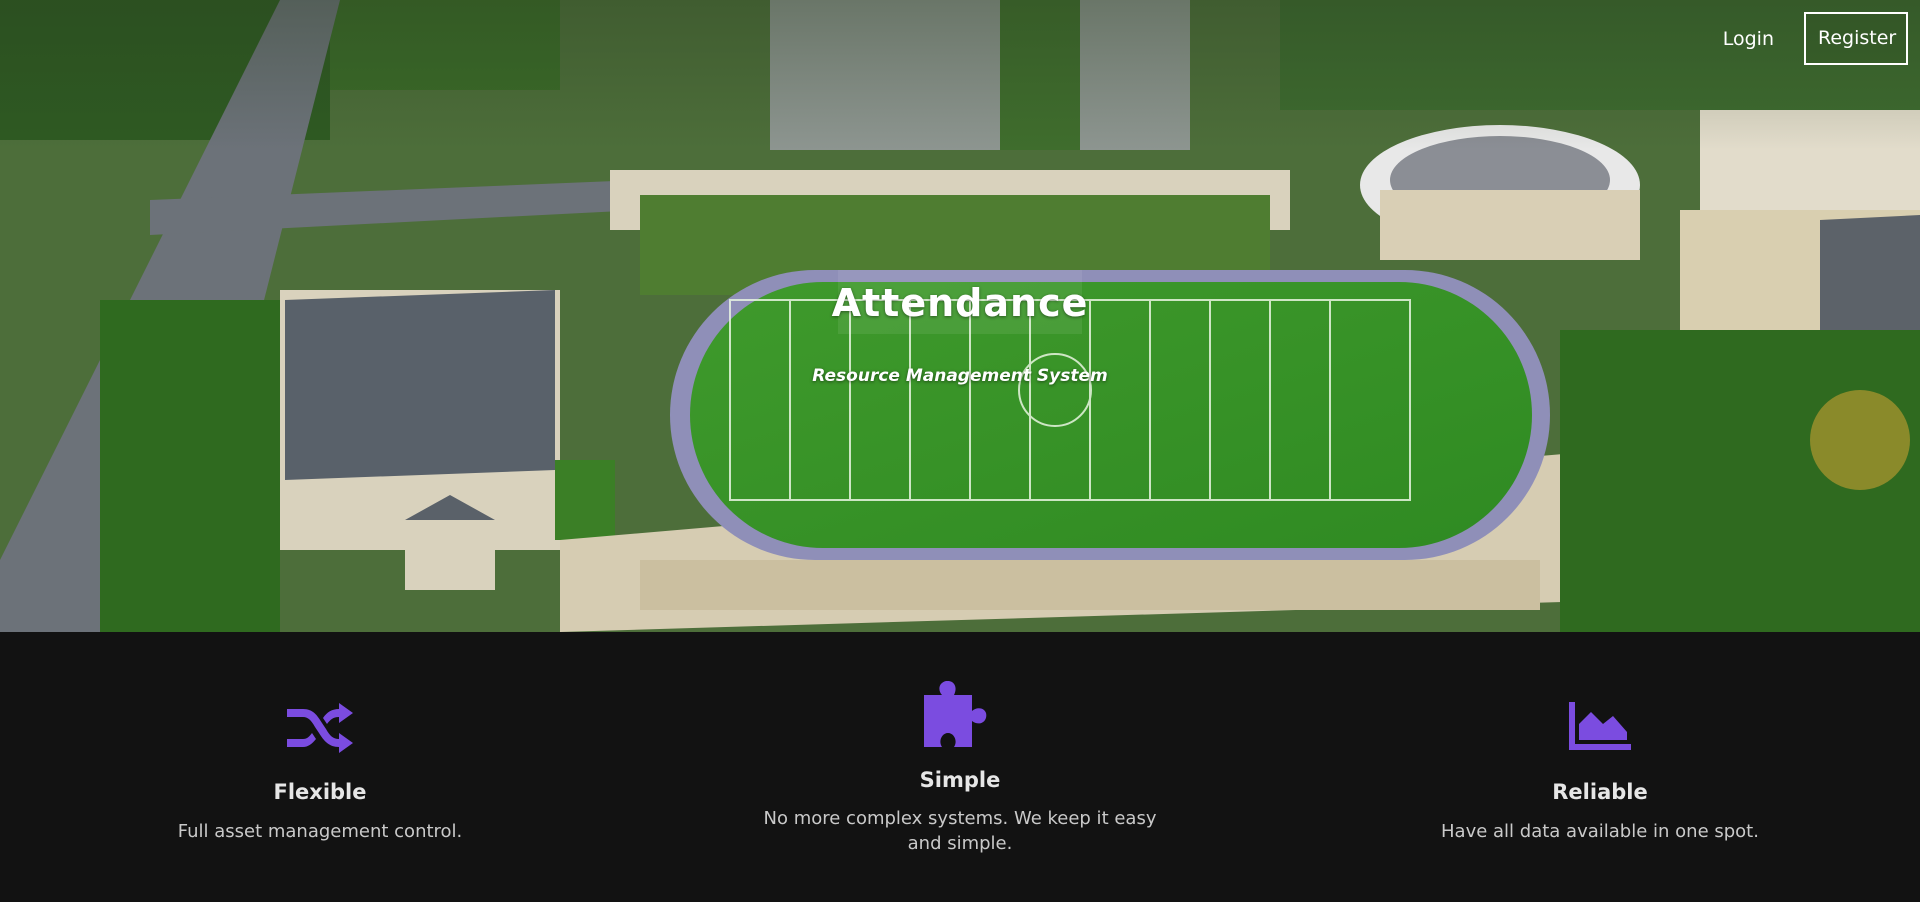 Image resolution: width=1920 pixels, height=902 pixels. I want to click on top-nav: Login Register, so click(1809, 38).